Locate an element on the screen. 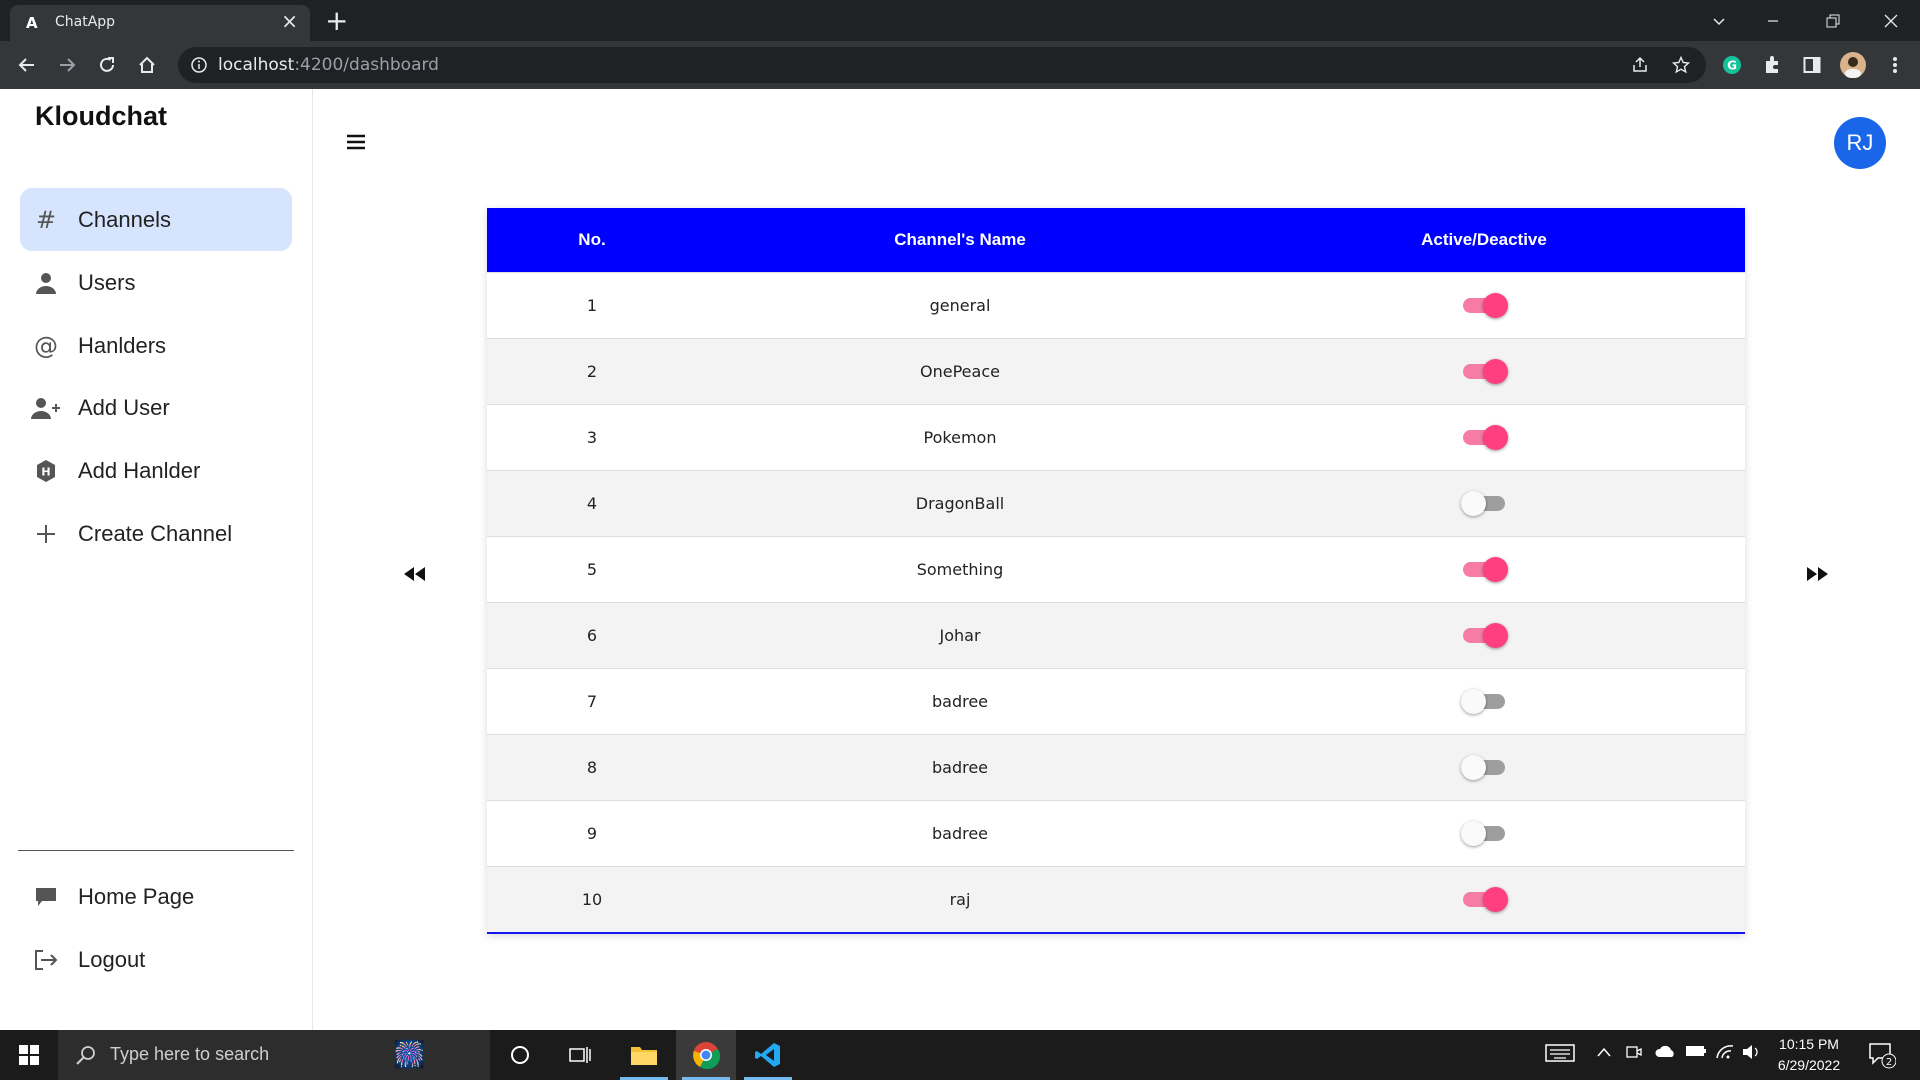 The height and width of the screenshot is (1080, 1920). plus-icon is located at coordinates (46, 534).